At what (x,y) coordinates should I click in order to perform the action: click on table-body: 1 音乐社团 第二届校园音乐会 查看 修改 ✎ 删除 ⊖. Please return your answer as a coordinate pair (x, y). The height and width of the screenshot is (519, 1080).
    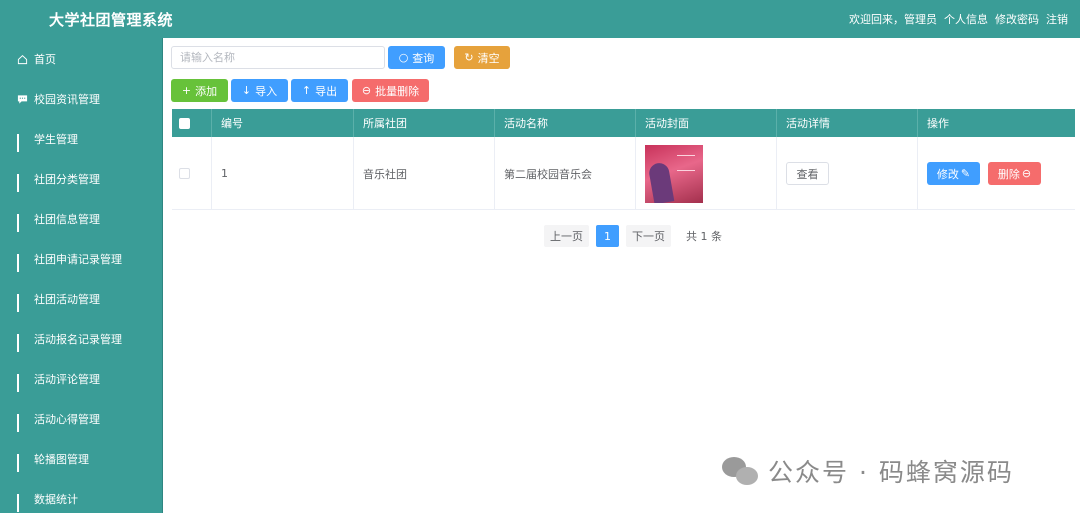
    Looking at the image, I should click on (623, 173).